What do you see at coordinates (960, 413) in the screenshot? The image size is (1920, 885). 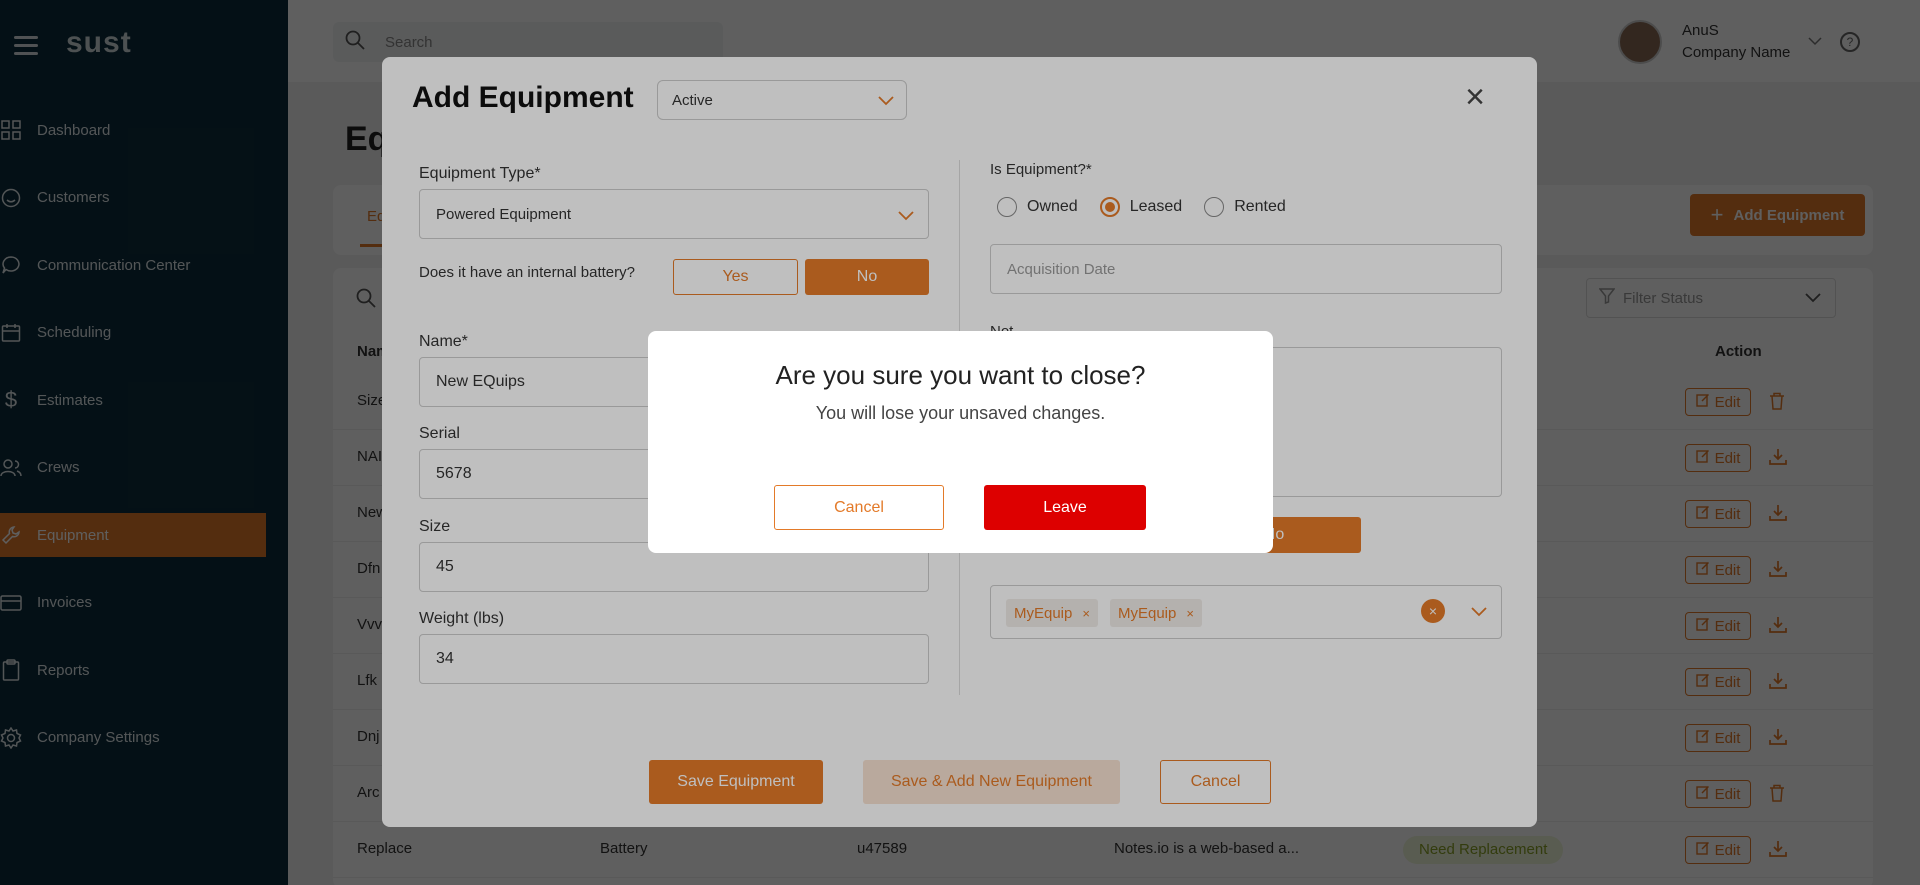 I see `confirm-subtitle: You will lose your unsaved changes.` at bounding box center [960, 413].